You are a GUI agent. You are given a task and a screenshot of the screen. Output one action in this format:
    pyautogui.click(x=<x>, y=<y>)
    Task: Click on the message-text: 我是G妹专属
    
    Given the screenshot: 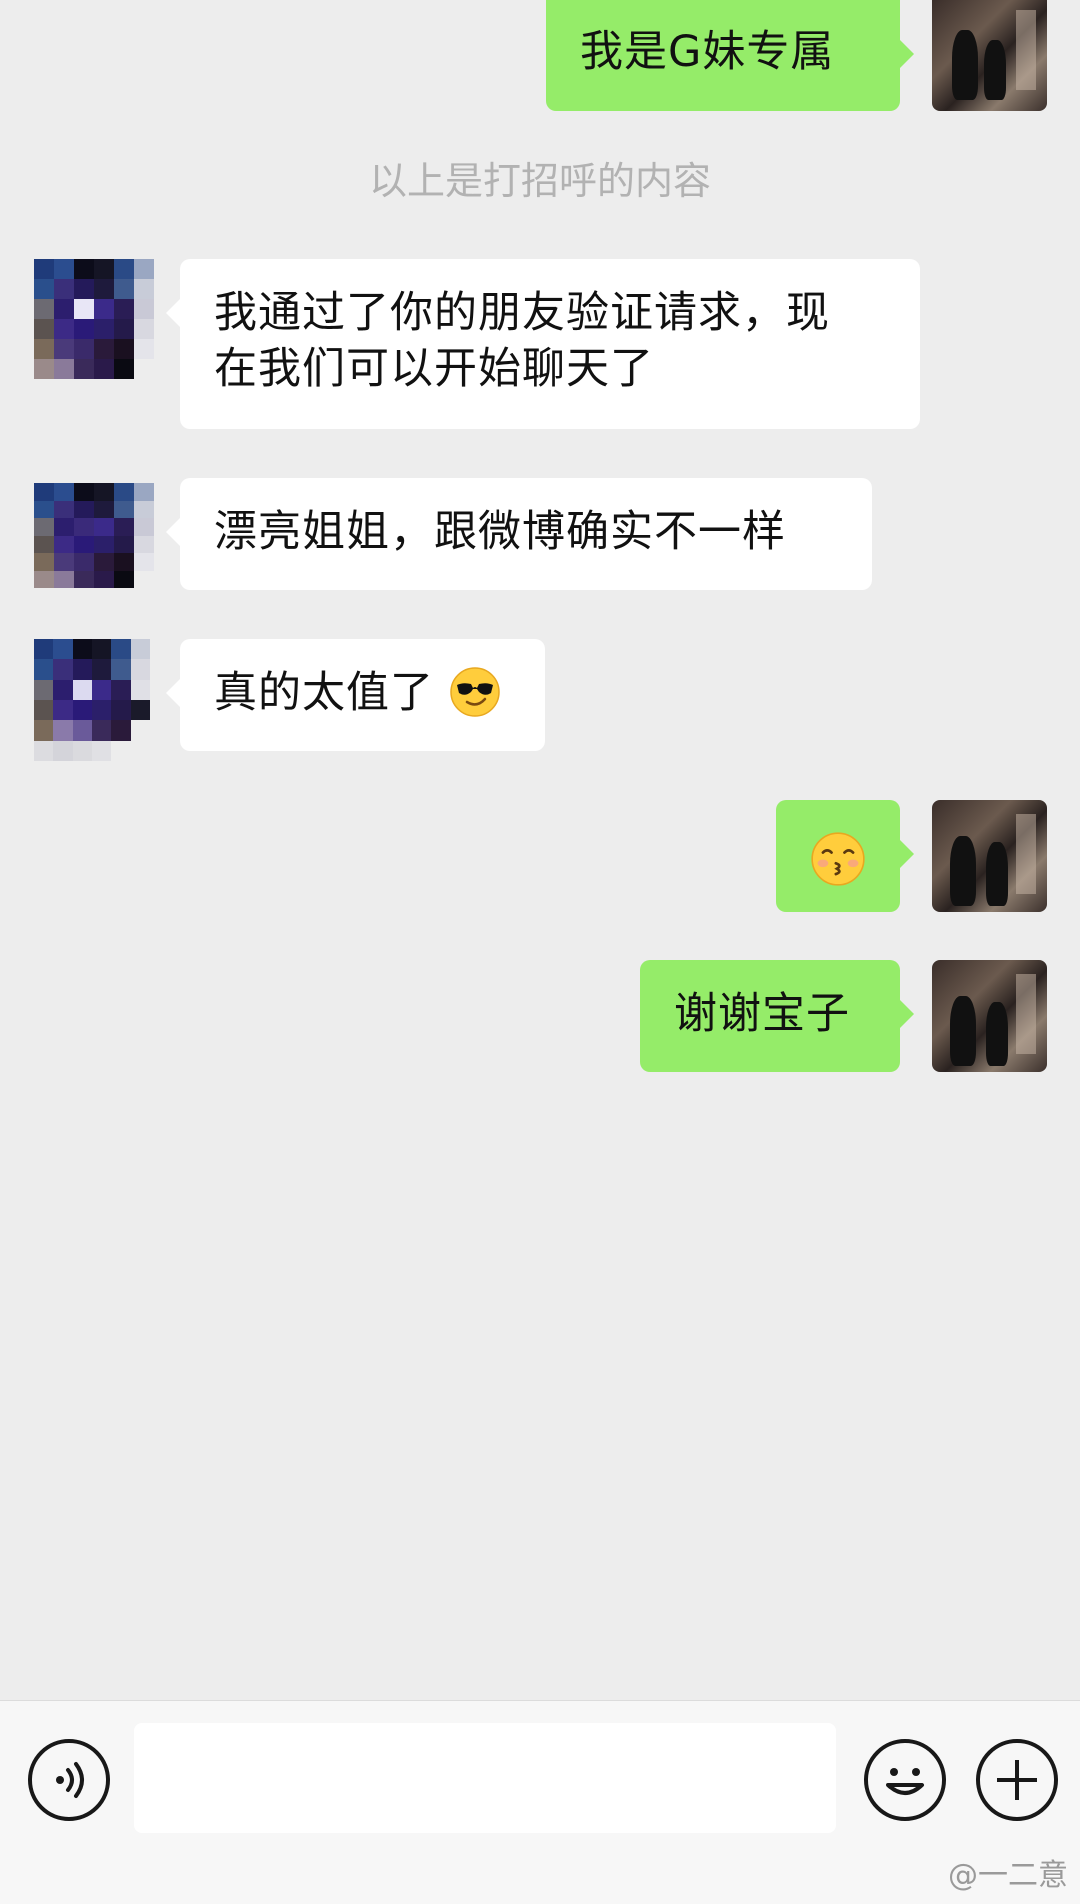 What is the action you would take?
    pyautogui.click(x=707, y=52)
    